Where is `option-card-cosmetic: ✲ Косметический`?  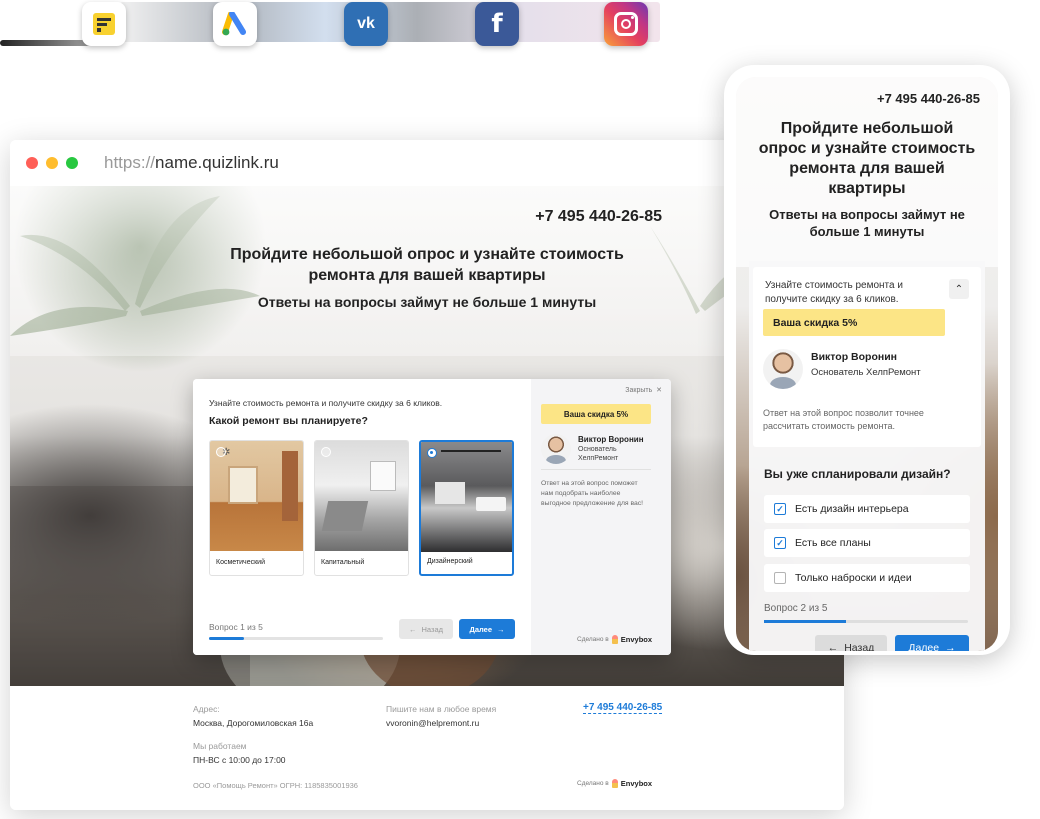
option-card-cosmetic: ✲ Косметический is located at coordinates (256, 508).